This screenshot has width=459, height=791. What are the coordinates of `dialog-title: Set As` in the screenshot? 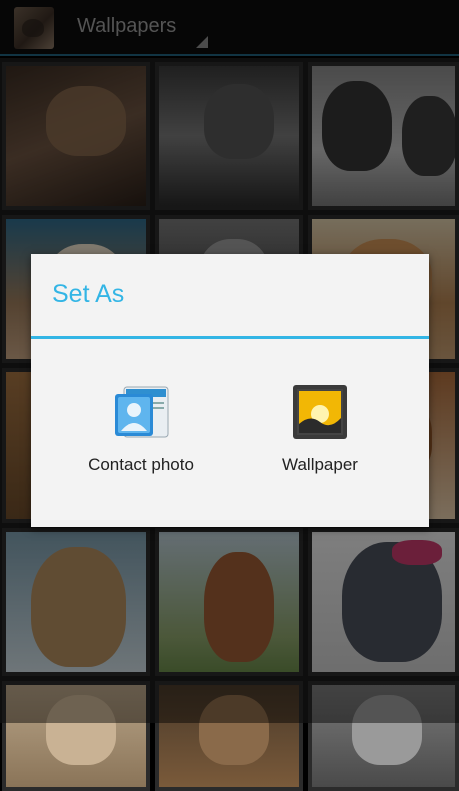 It's located at (88, 294).